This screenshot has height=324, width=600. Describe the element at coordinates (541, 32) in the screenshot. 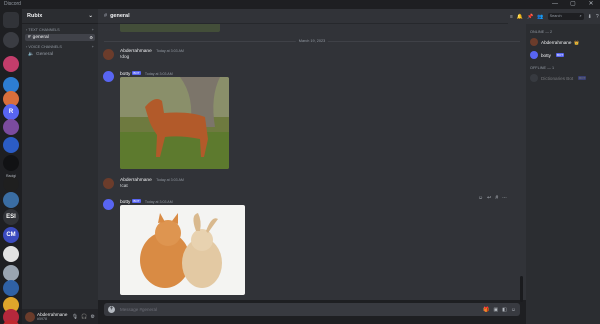

I see `online-group-label: Online — 2` at that location.